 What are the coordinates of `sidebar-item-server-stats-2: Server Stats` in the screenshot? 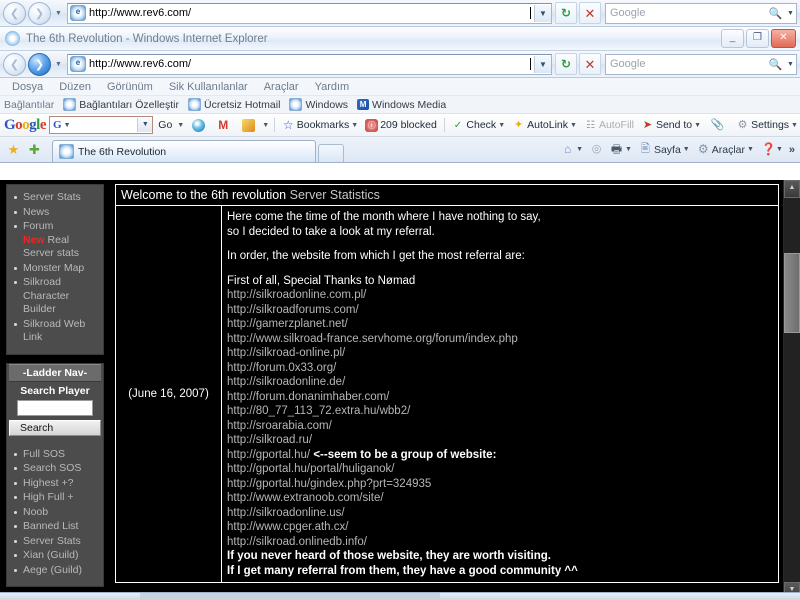 It's located at (56, 542).